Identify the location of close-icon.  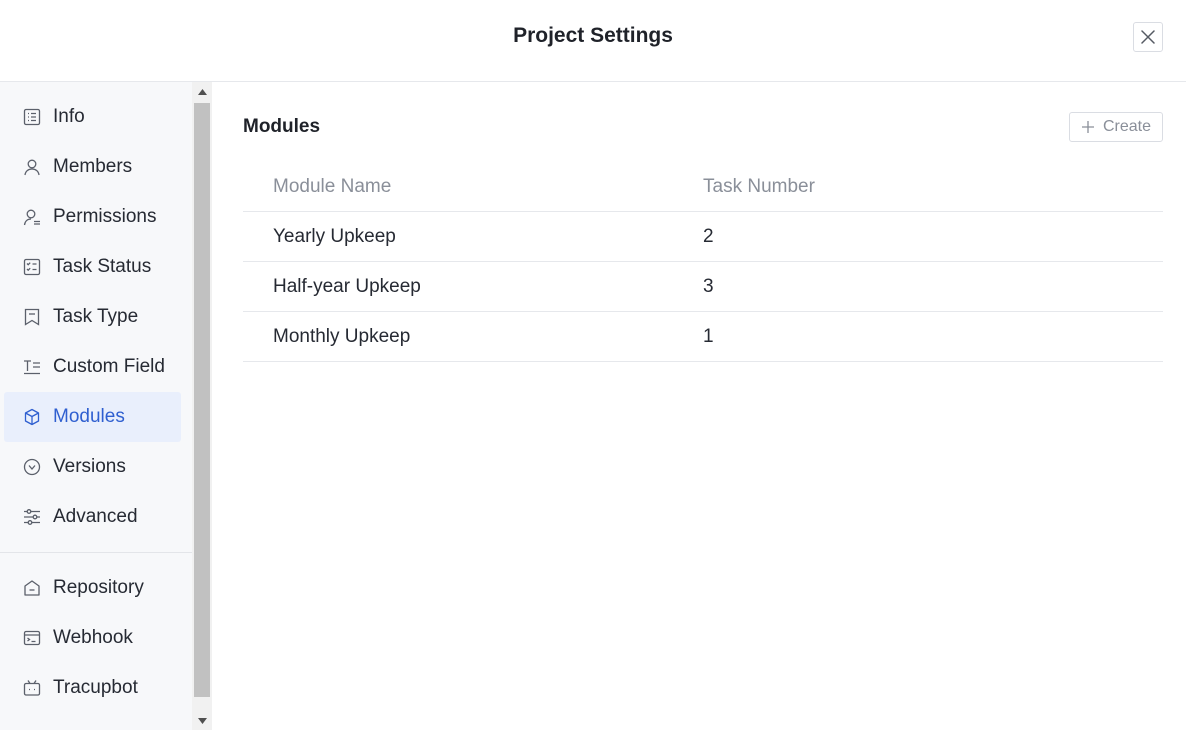
(1148, 37).